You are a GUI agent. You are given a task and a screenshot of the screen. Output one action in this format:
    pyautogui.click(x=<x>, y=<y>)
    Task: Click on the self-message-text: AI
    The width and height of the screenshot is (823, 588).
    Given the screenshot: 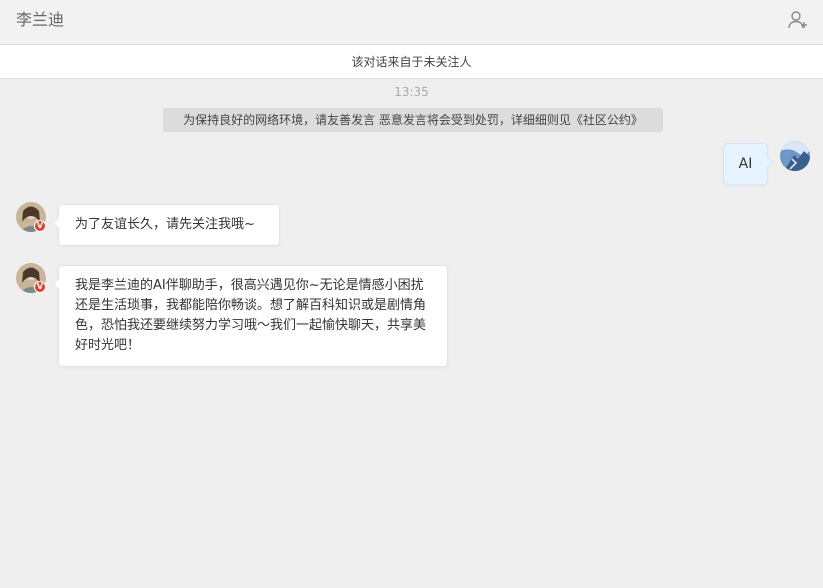 What is the action you would take?
    pyautogui.click(x=746, y=164)
    